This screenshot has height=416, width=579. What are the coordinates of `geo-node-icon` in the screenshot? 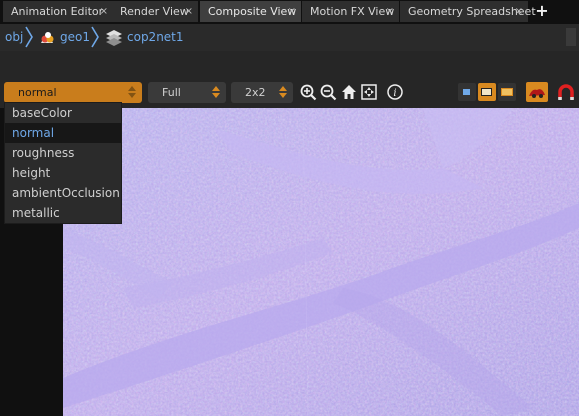 It's located at (47, 37).